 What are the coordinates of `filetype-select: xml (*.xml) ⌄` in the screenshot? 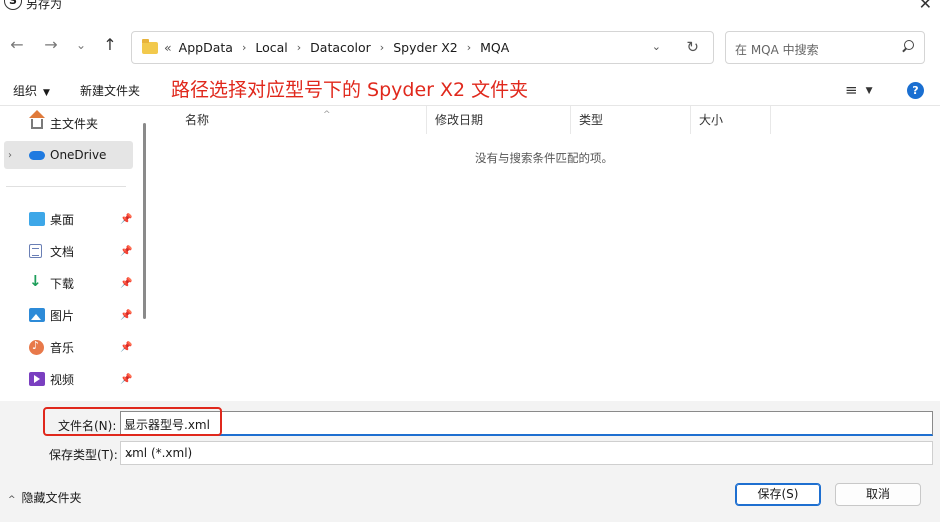 It's located at (526, 453).